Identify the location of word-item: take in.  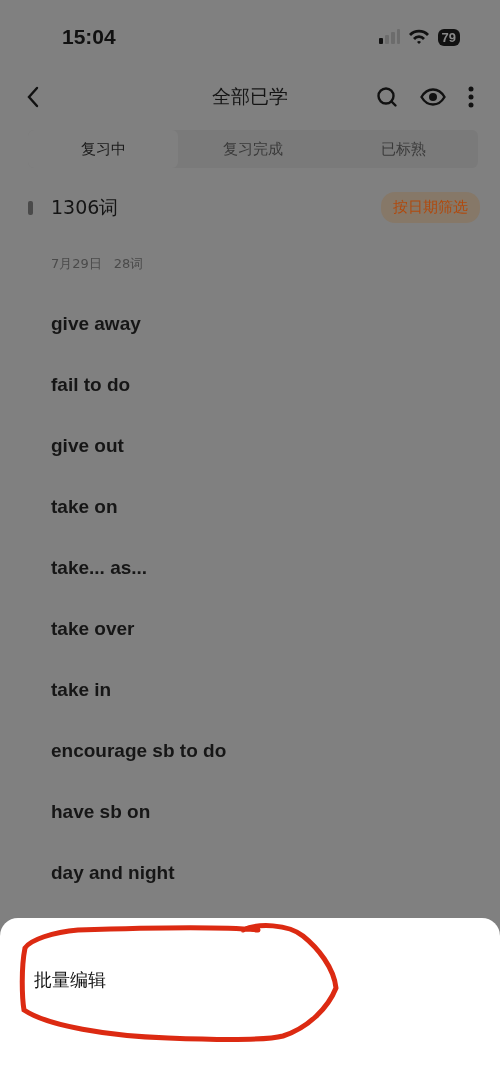
(275, 689).